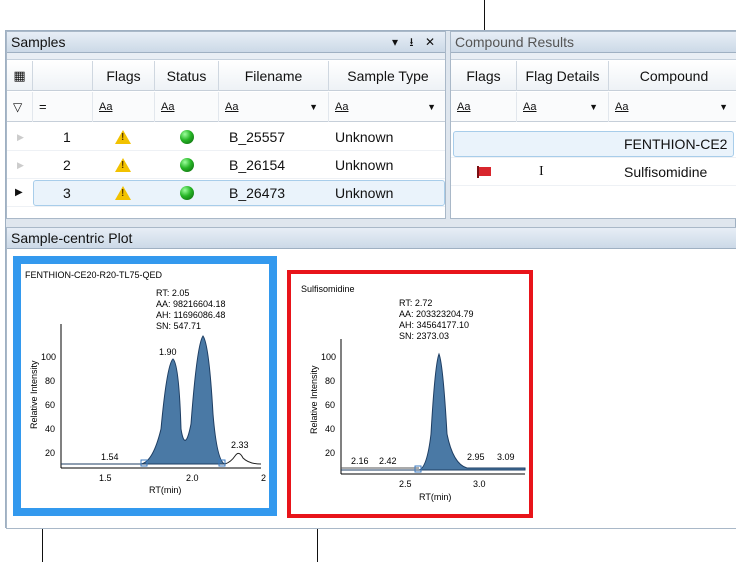 This screenshot has width=736, height=562. What do you see at coordinates (405, 484) in the screenshot?
I see `x-tick-label: 2.5` at bounding box center [405, 484].